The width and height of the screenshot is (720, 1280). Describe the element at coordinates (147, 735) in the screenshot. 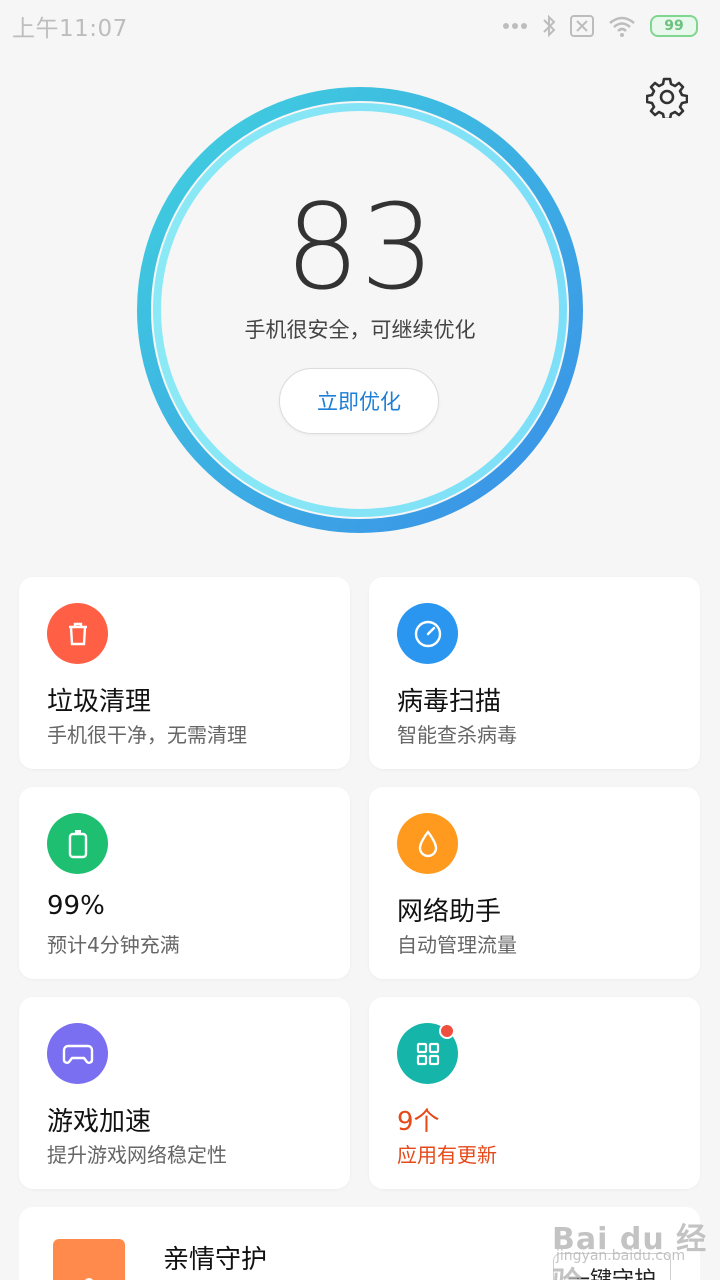

I see `card-subtitle: 手机很干净，无需清理` at that location.